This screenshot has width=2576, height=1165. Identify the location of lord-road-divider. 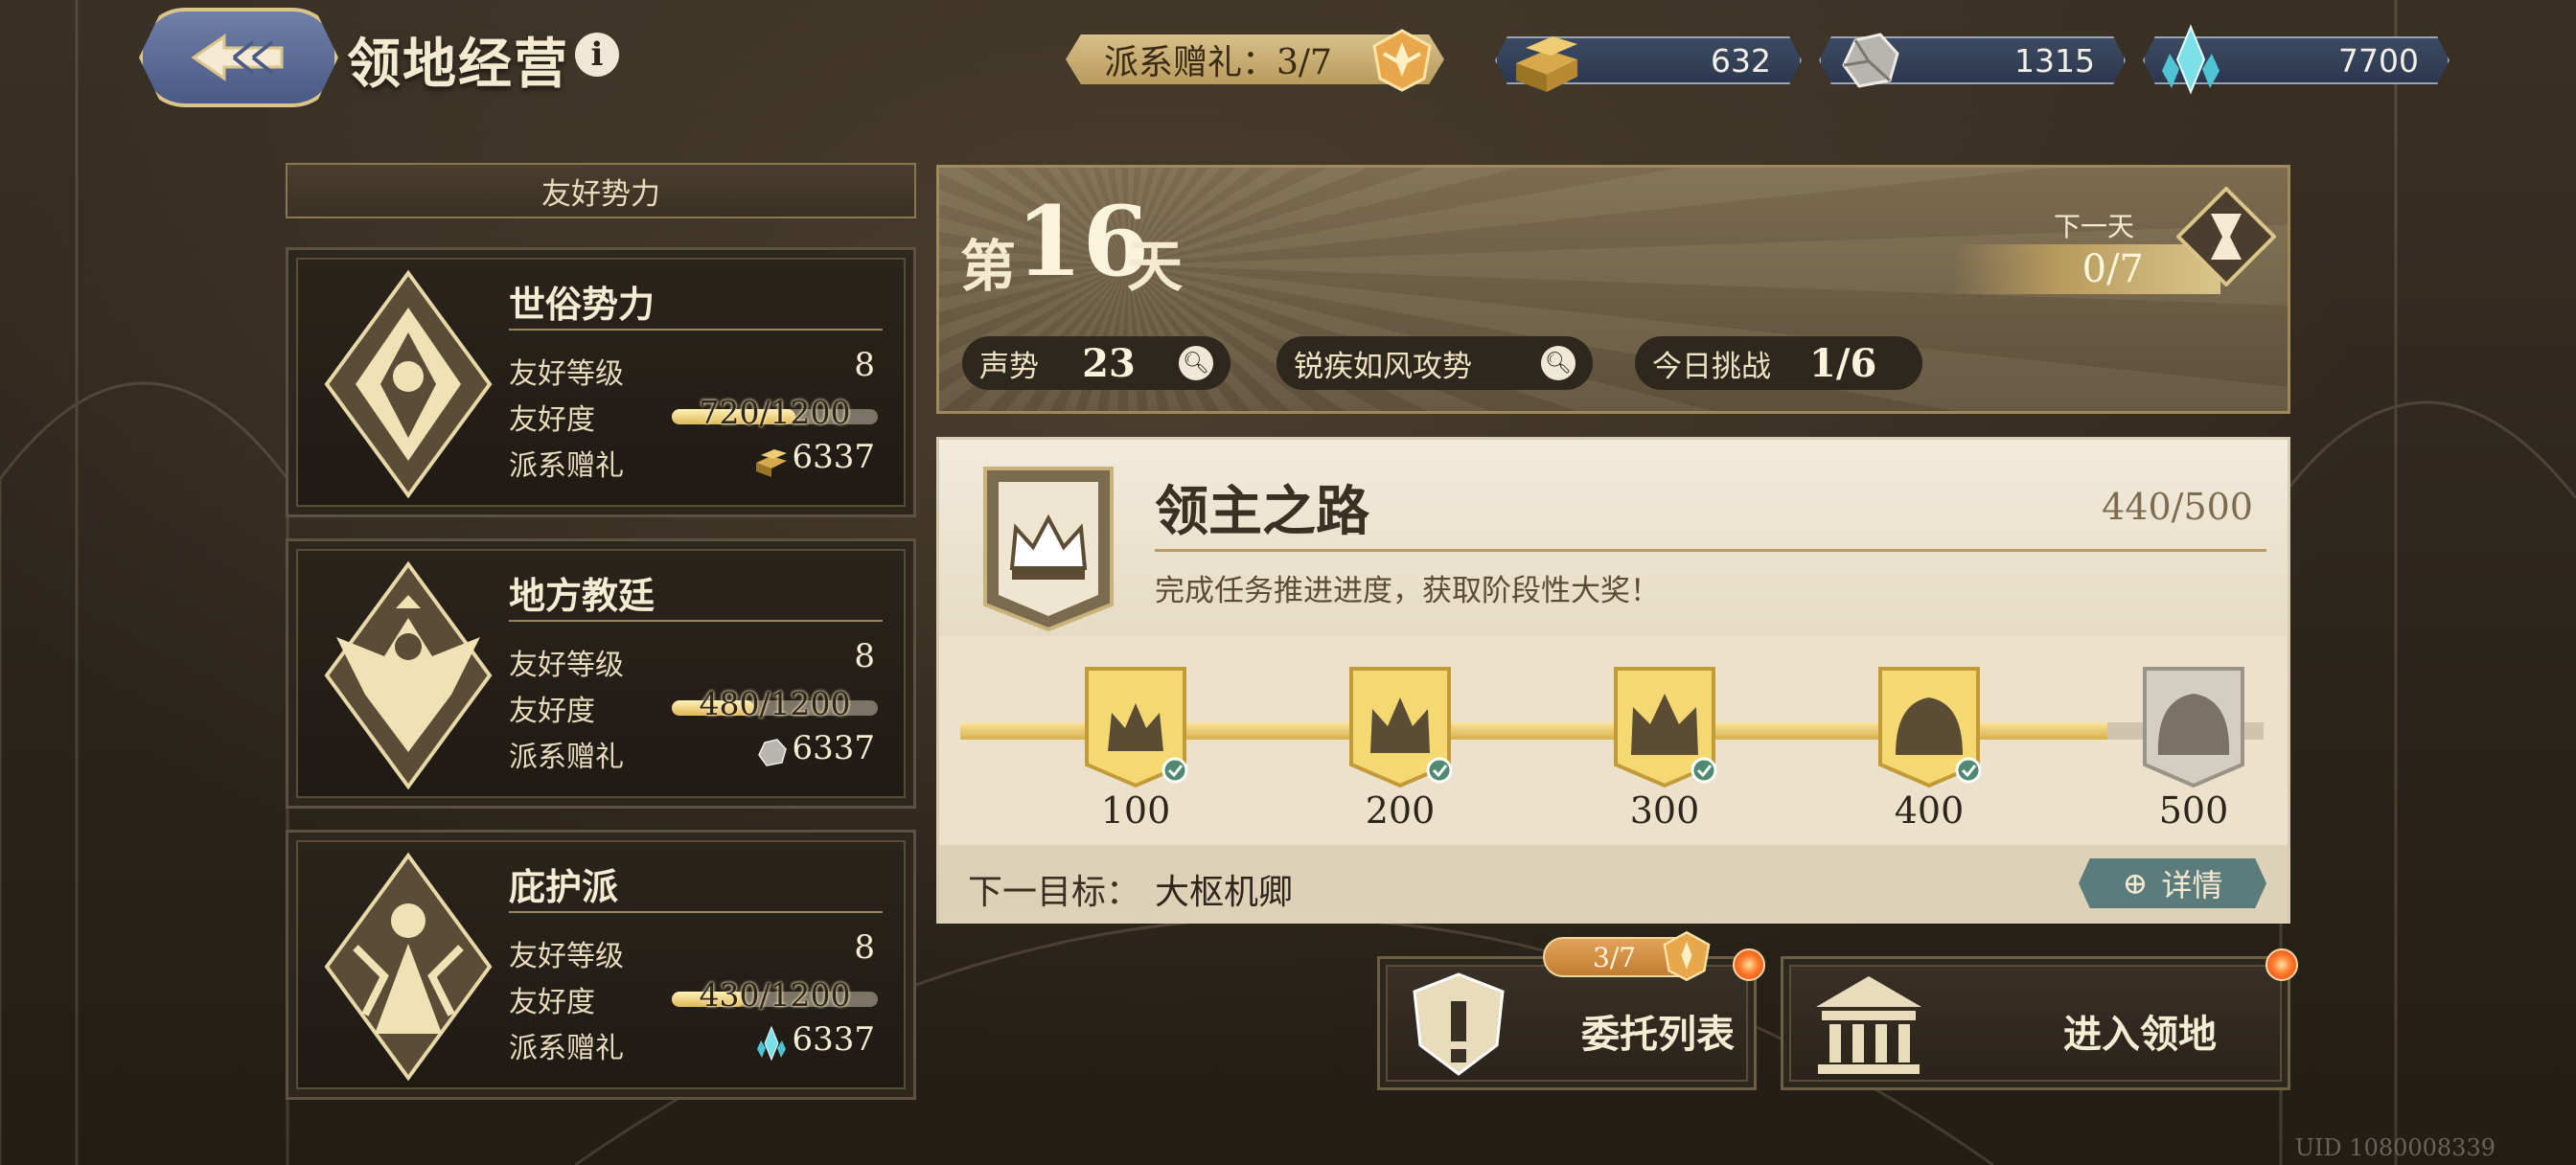
(1710, 550).